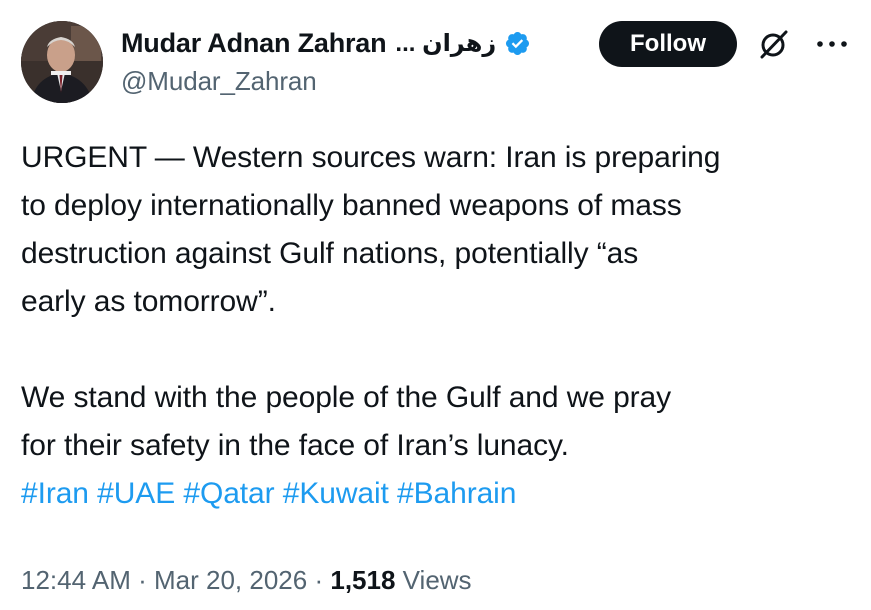 This screenshot has width=871, height=610. Describe the element at coordinates (774, 44) in the screenshot. I see `grok-icon` at that location.